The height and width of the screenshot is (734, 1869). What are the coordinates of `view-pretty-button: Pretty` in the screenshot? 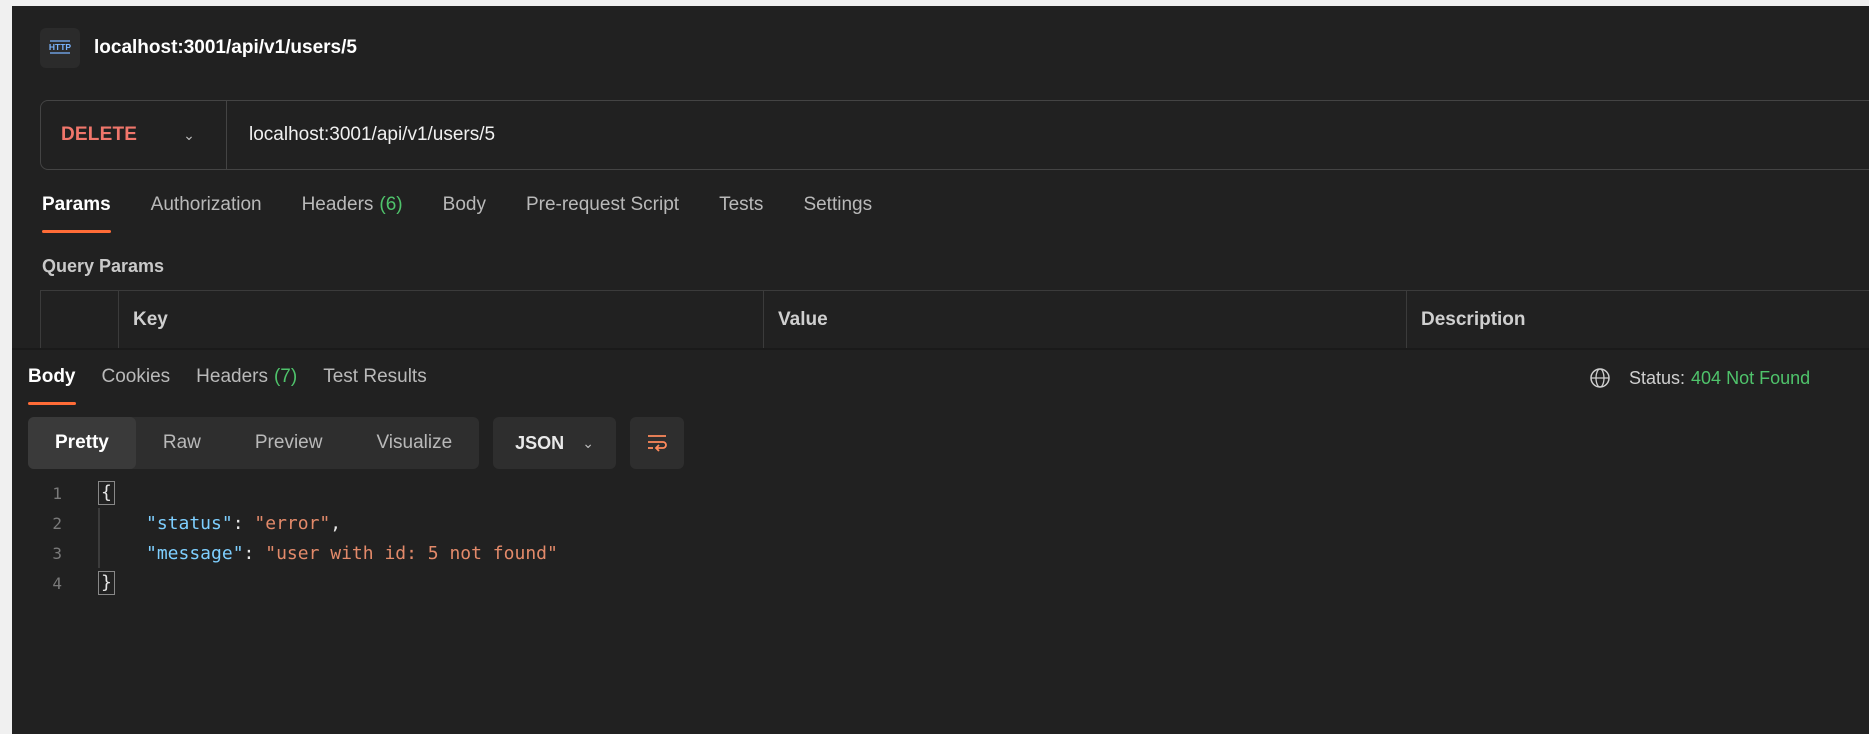 It's located at (82, 443).